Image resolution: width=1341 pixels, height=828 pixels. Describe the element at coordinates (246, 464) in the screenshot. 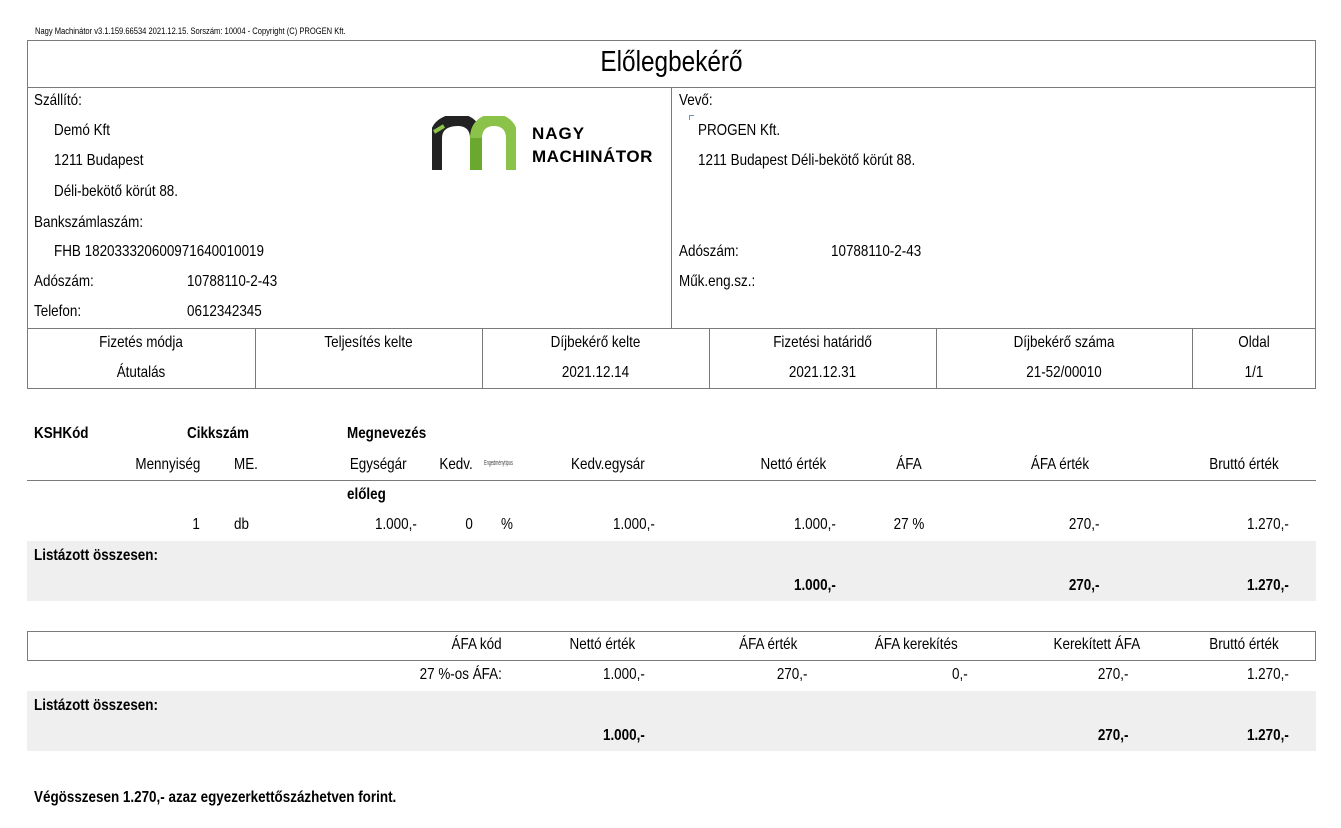

I see `col-unit: ME.` at that location.